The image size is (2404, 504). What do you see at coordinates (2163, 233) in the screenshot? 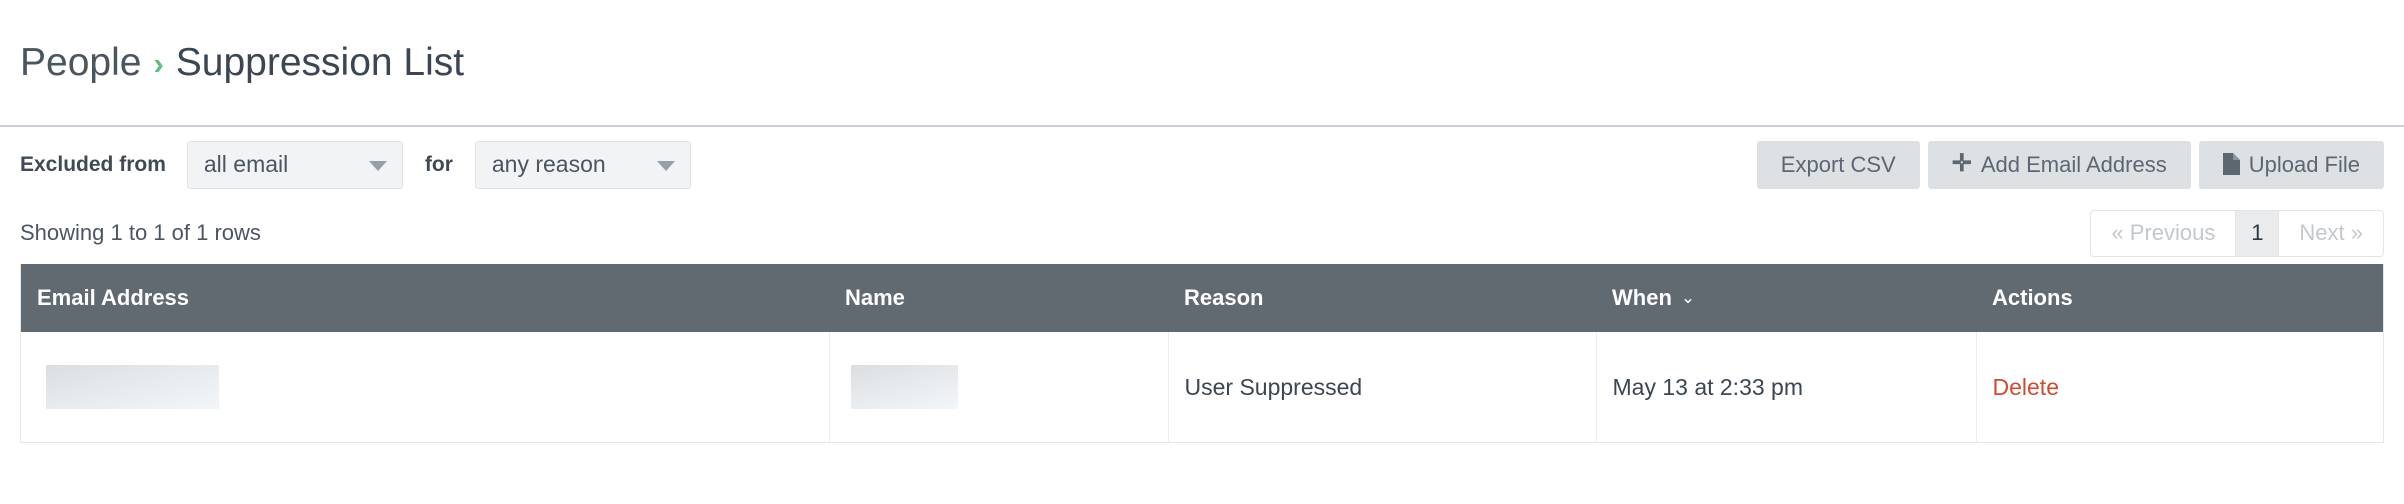
I see `pagination-previous-button: « Previous` at bounding box center [2163, 233].